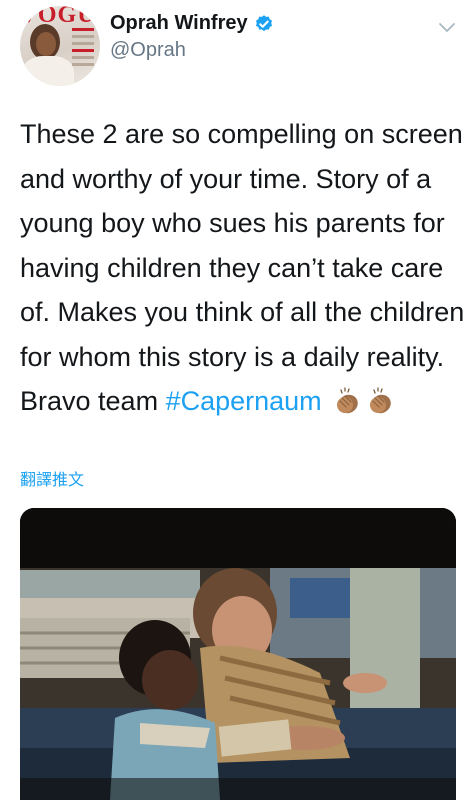 The width and height of the screenshot is (475, 800). I want to click on verified-badge-icon, so click(263, 22).